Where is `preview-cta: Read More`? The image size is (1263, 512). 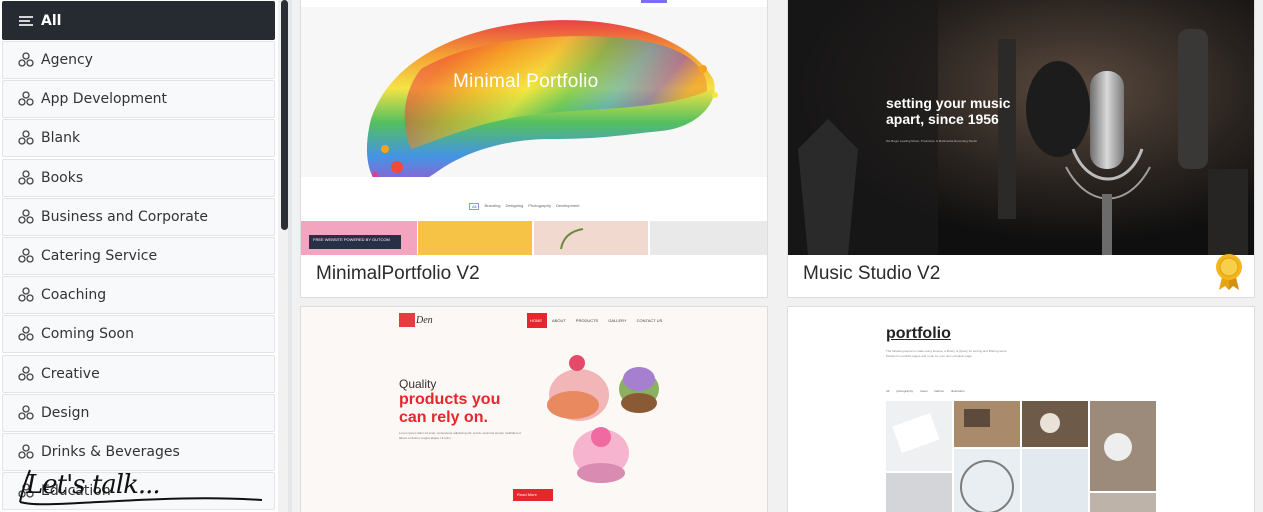 preview-cta: Read More is located at coordinates (527, 494).